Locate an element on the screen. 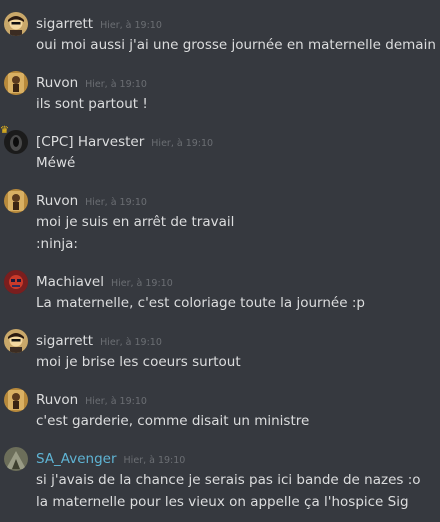 The width and height of the screenshot is (440, 522). avatar-sa-avenger-icon is located at coordinates (16, 459).